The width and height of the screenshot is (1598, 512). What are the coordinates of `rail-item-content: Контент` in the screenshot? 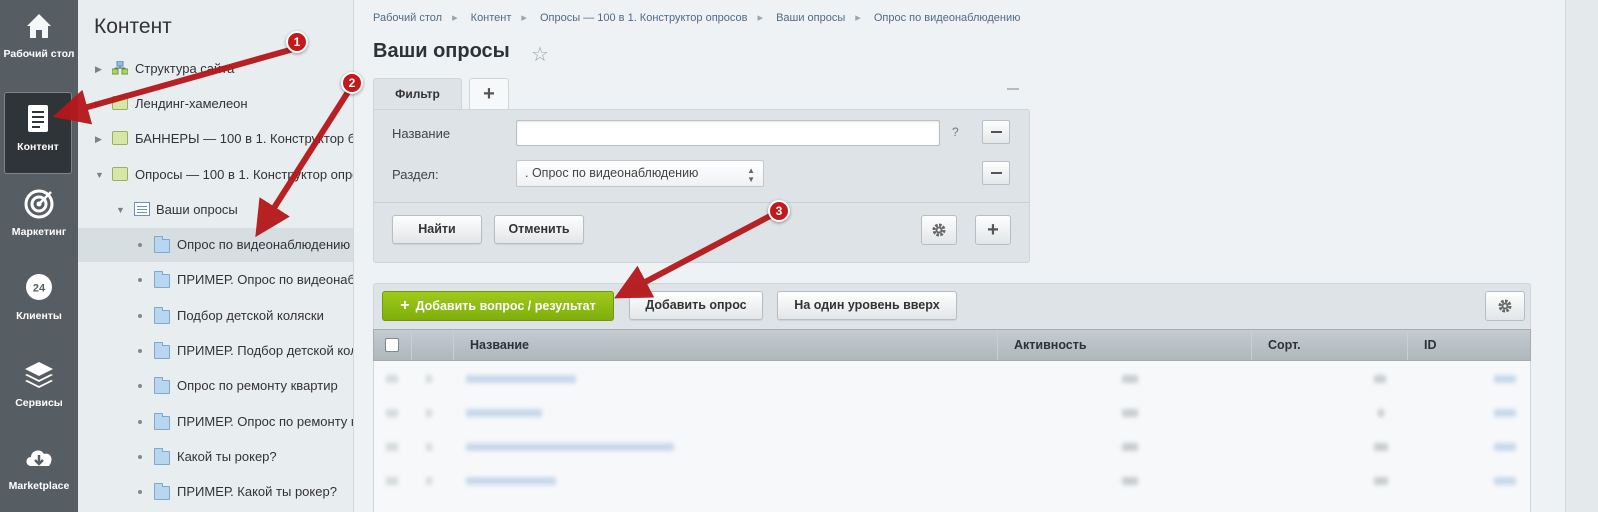 It's located at (38, 133).